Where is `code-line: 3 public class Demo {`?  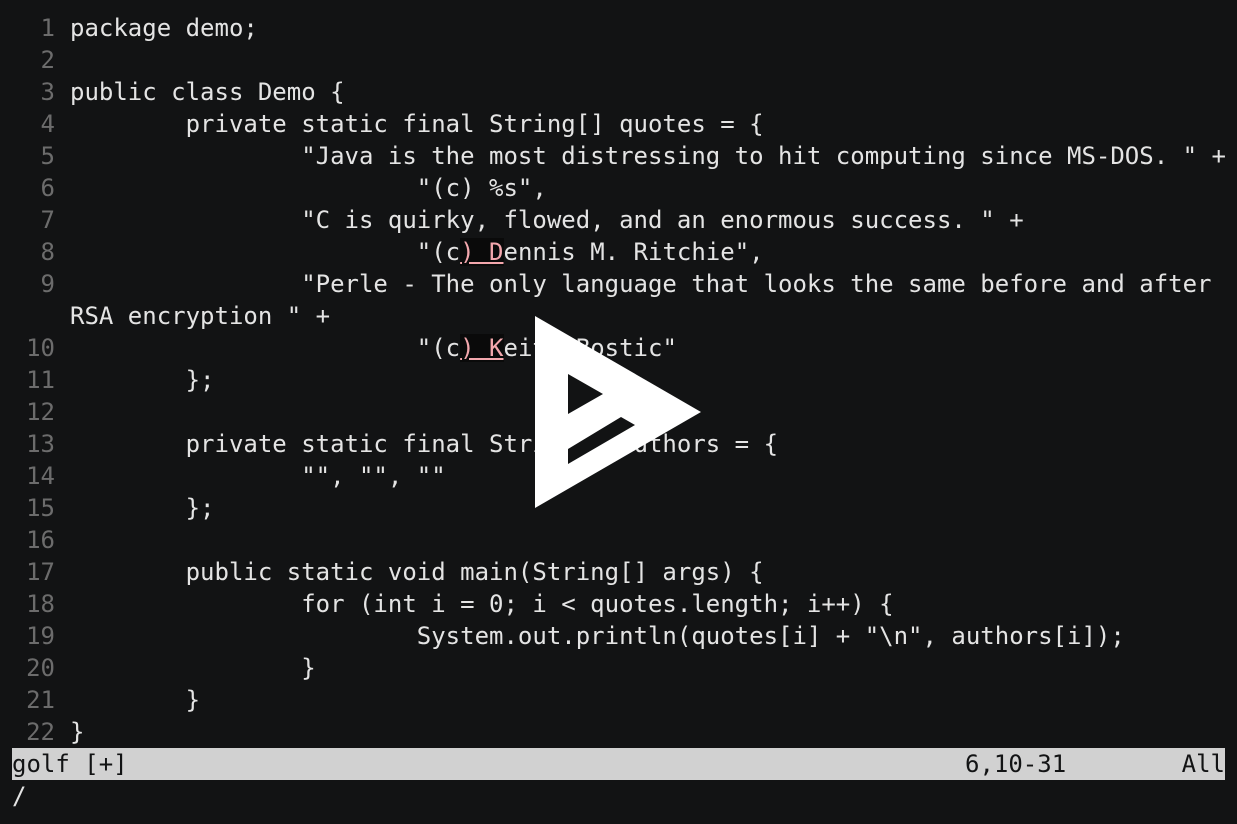 code-line: 3 public class Demo { is located at coordinates (618, 92).